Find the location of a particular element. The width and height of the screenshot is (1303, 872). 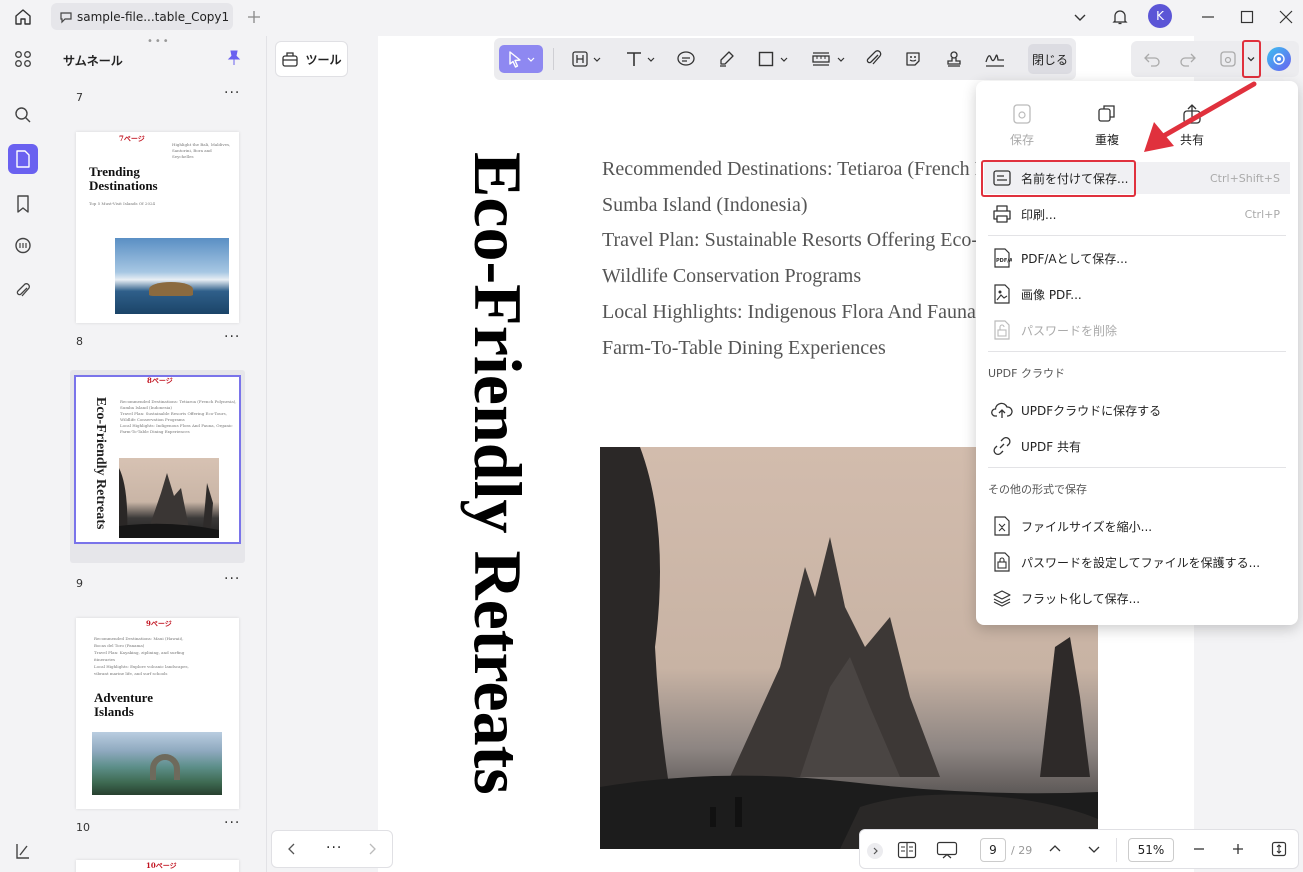

cloud-section-header: UPDF クラウド is located at coordinates (1026, 373).